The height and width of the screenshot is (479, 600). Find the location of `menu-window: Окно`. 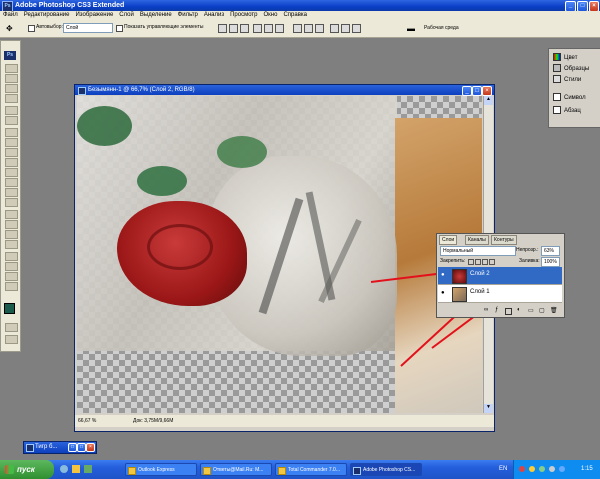

menu-window: Окно is located at coordinates (271, 15).